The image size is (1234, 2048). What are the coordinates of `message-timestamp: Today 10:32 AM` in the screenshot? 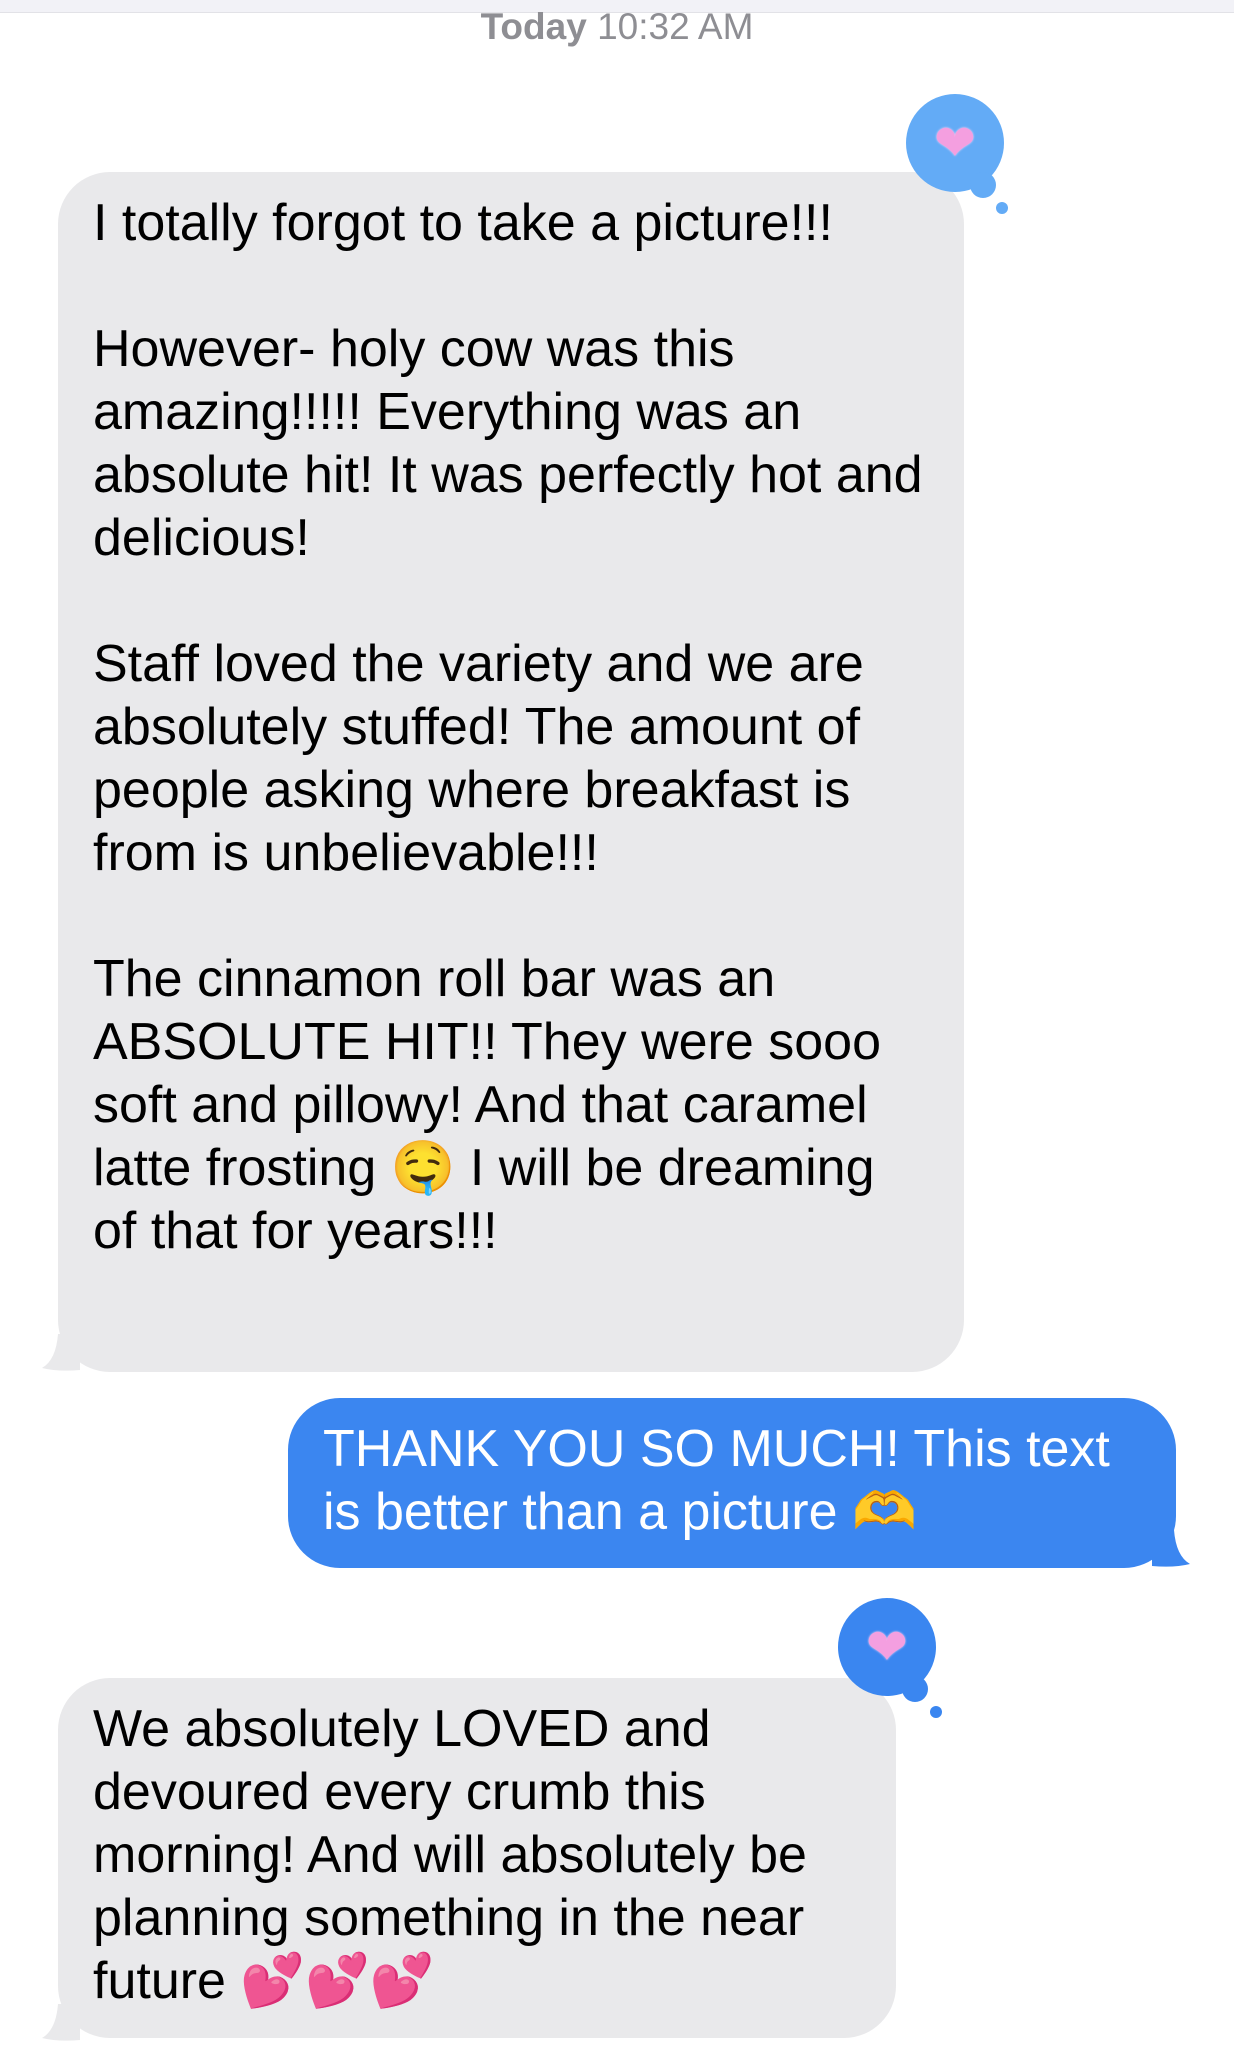 It's located at (617, 27).